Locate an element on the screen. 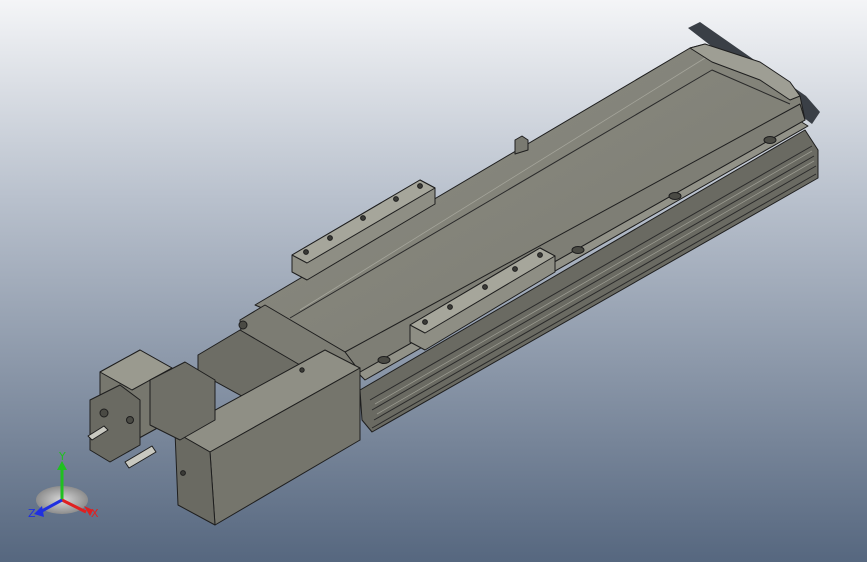 The width and height of the screenshot is (867, 562). x-axis-label: X is located at coordinates (95, 513).